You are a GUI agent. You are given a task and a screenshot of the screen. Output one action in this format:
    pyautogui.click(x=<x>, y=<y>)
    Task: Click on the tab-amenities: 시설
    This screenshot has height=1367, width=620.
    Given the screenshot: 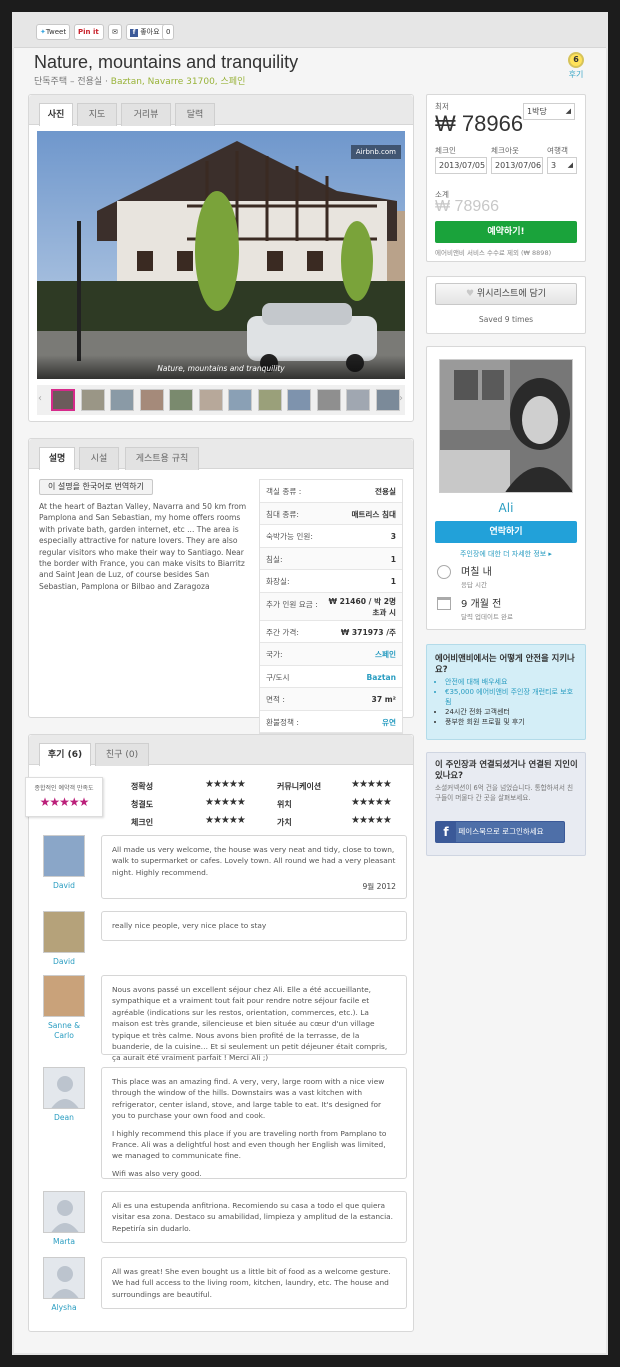 What is the action you would take?
    pyautogui.click(x=99, y=458)
    